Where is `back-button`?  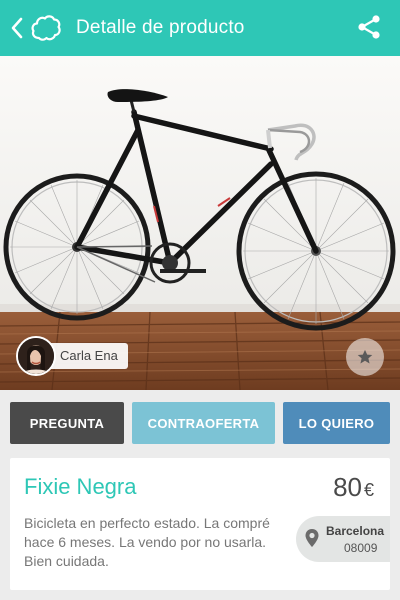 back-button is located at coordinates (17, 28).